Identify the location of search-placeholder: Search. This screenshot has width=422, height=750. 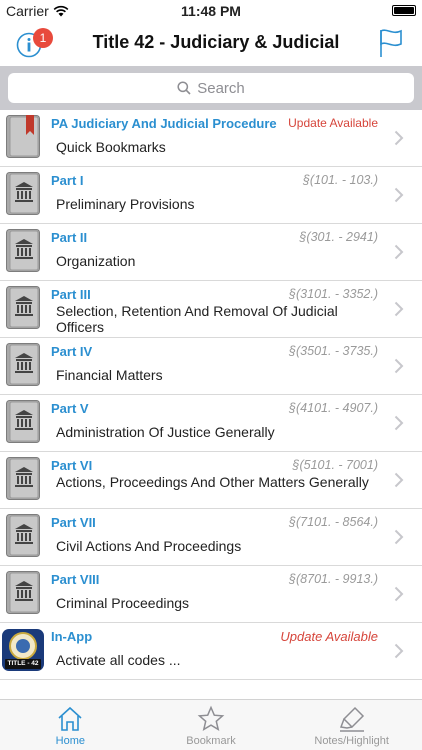
(221, 88).